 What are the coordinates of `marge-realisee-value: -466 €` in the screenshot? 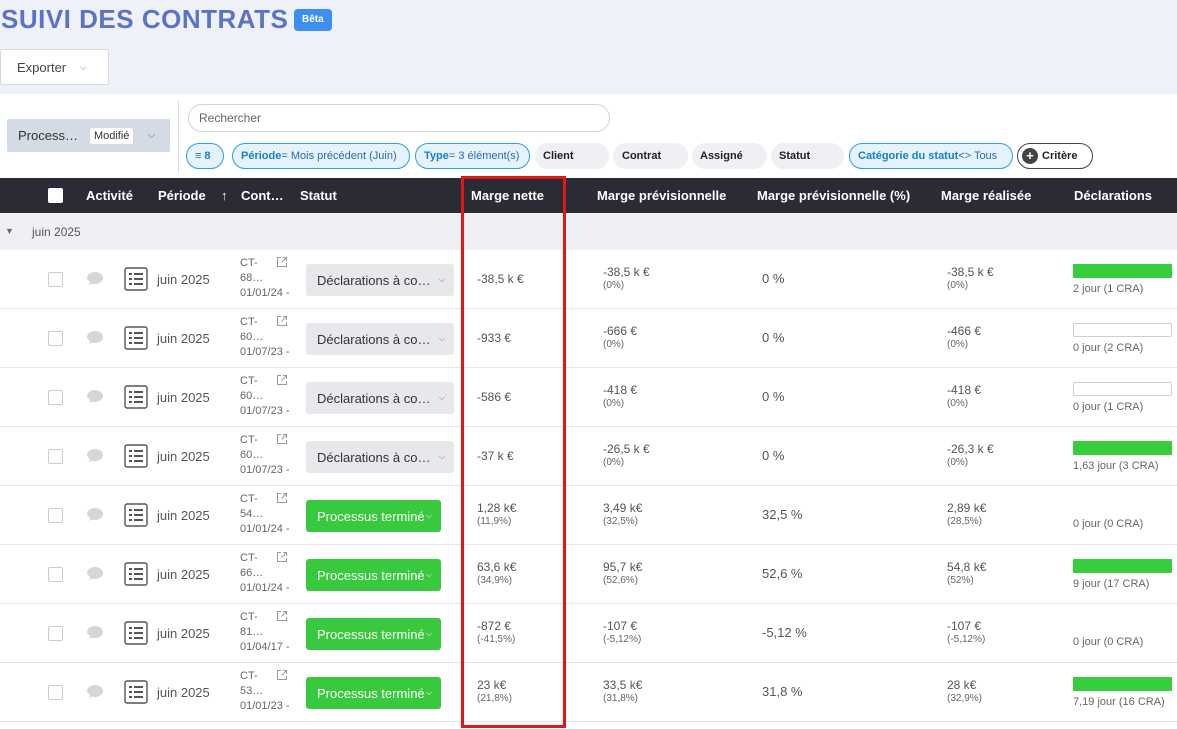 It's located at (964, 331).